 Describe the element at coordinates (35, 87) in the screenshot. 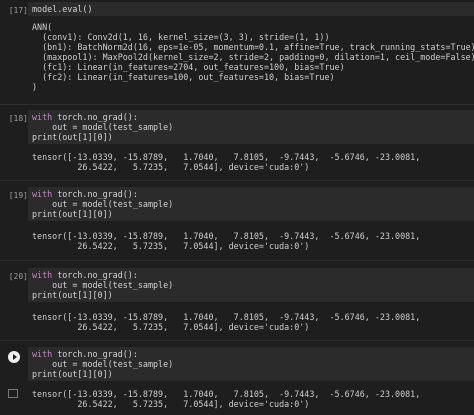

I see `output-line: )` at that location.